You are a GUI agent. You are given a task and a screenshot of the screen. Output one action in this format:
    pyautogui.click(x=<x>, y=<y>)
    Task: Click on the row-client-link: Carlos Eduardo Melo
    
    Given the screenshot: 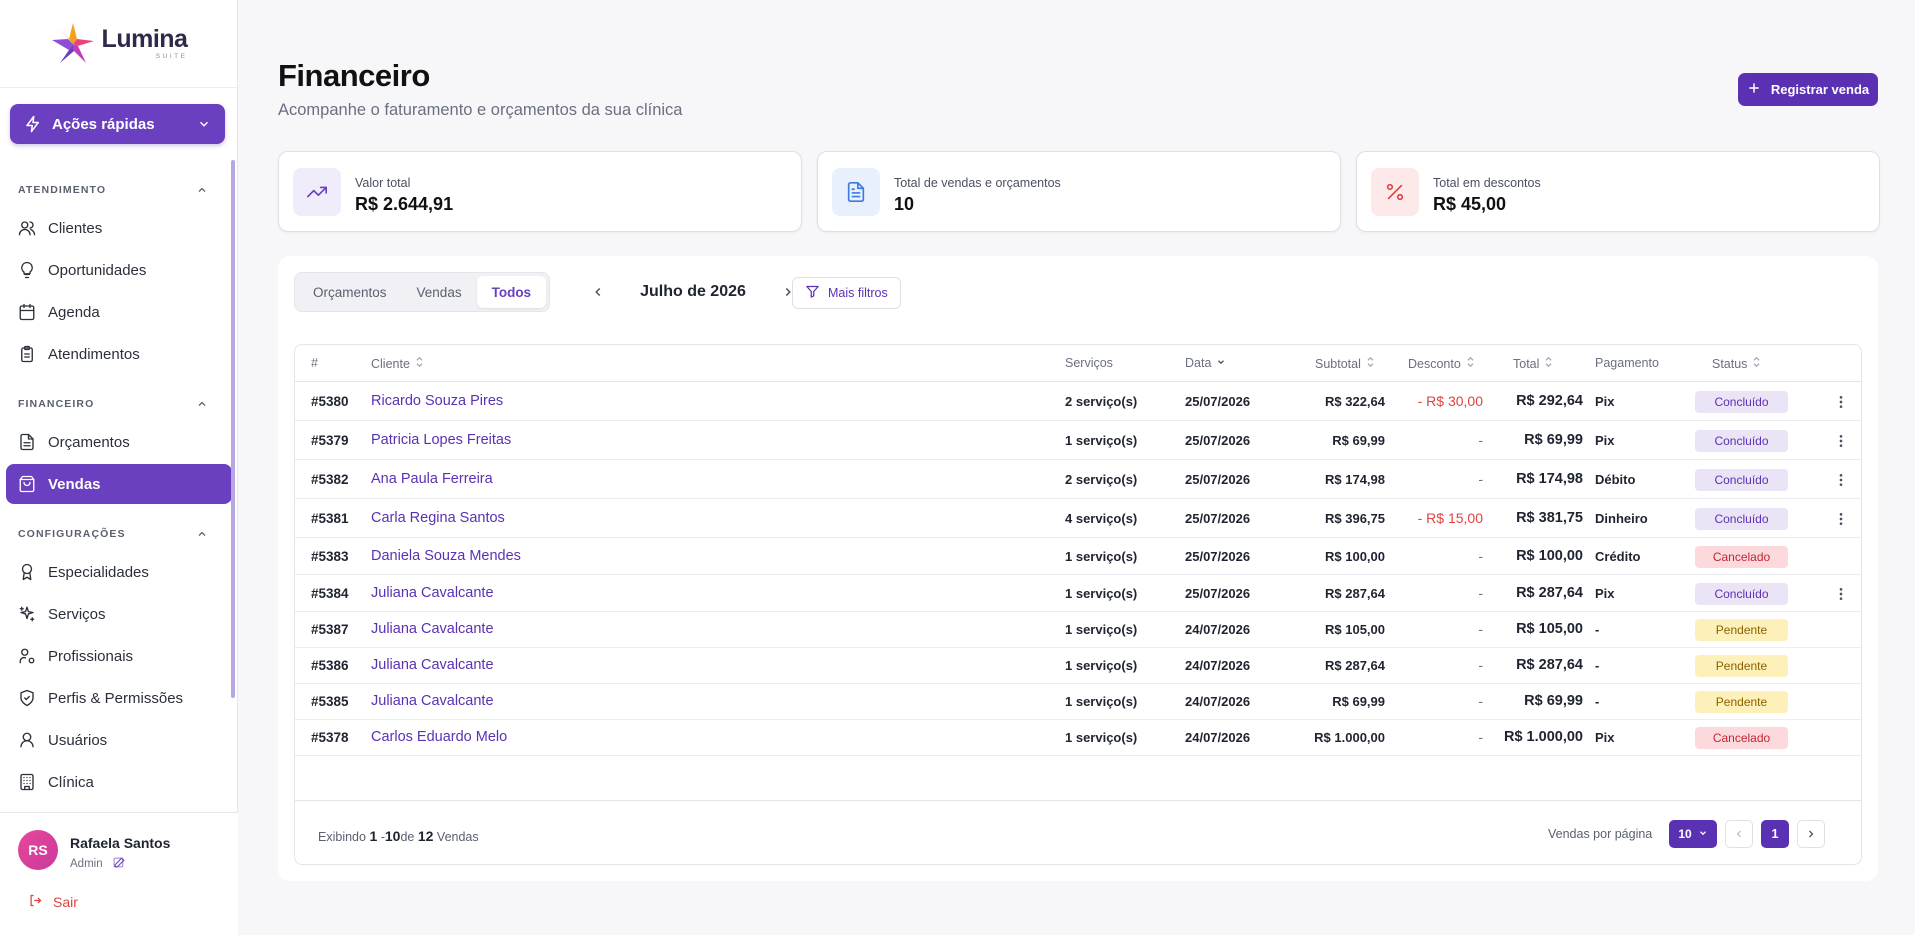 What is the action you would take?
    pyautogui.click(x=439, y=737)
    